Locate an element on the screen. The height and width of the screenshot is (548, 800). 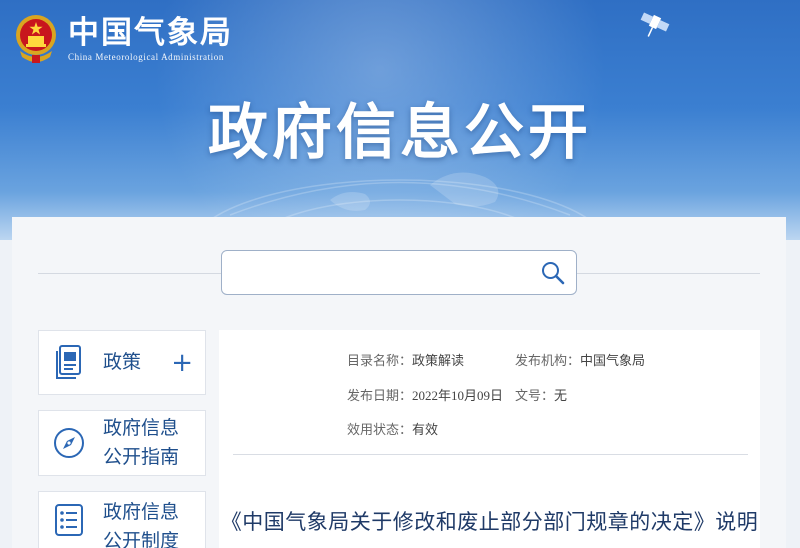
meta-publisher: 发布机构：中国气象局 is located at coordinates (580, 359).